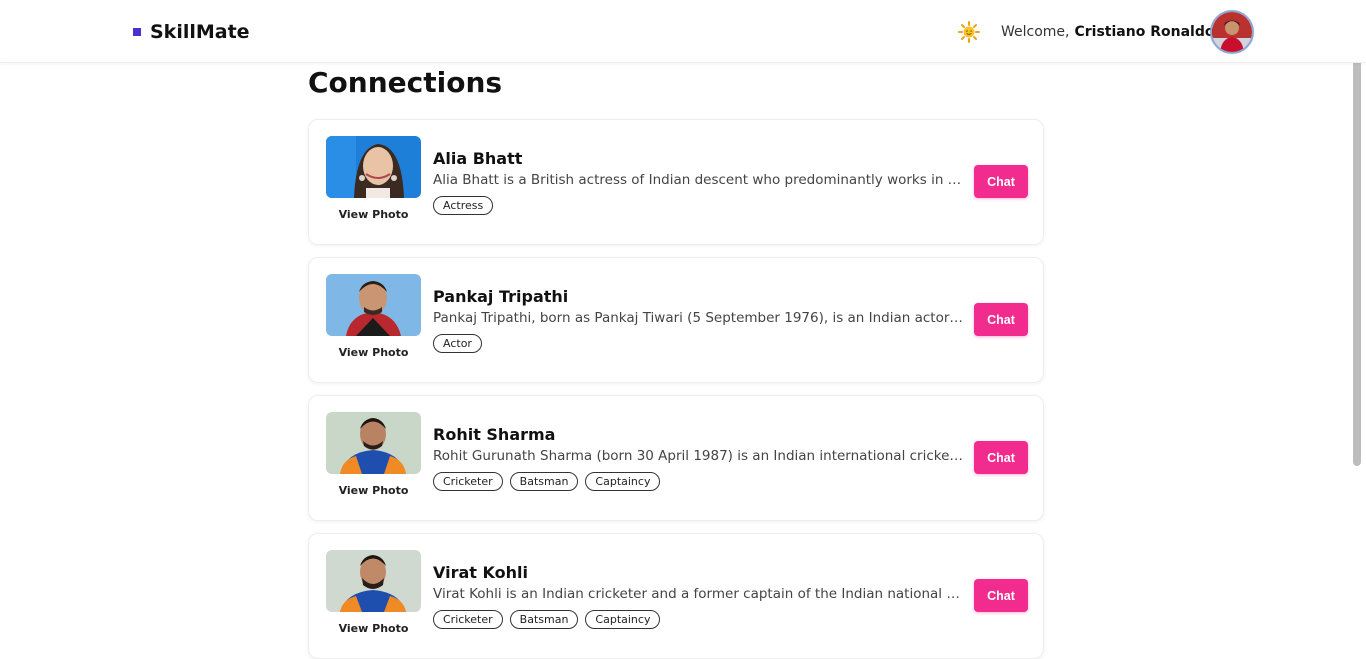 The width and height of the screenshot is (1366, 659). I want to click on welcome-message: Welcome, Cristiano Ronaldo, so click(1116, 32).